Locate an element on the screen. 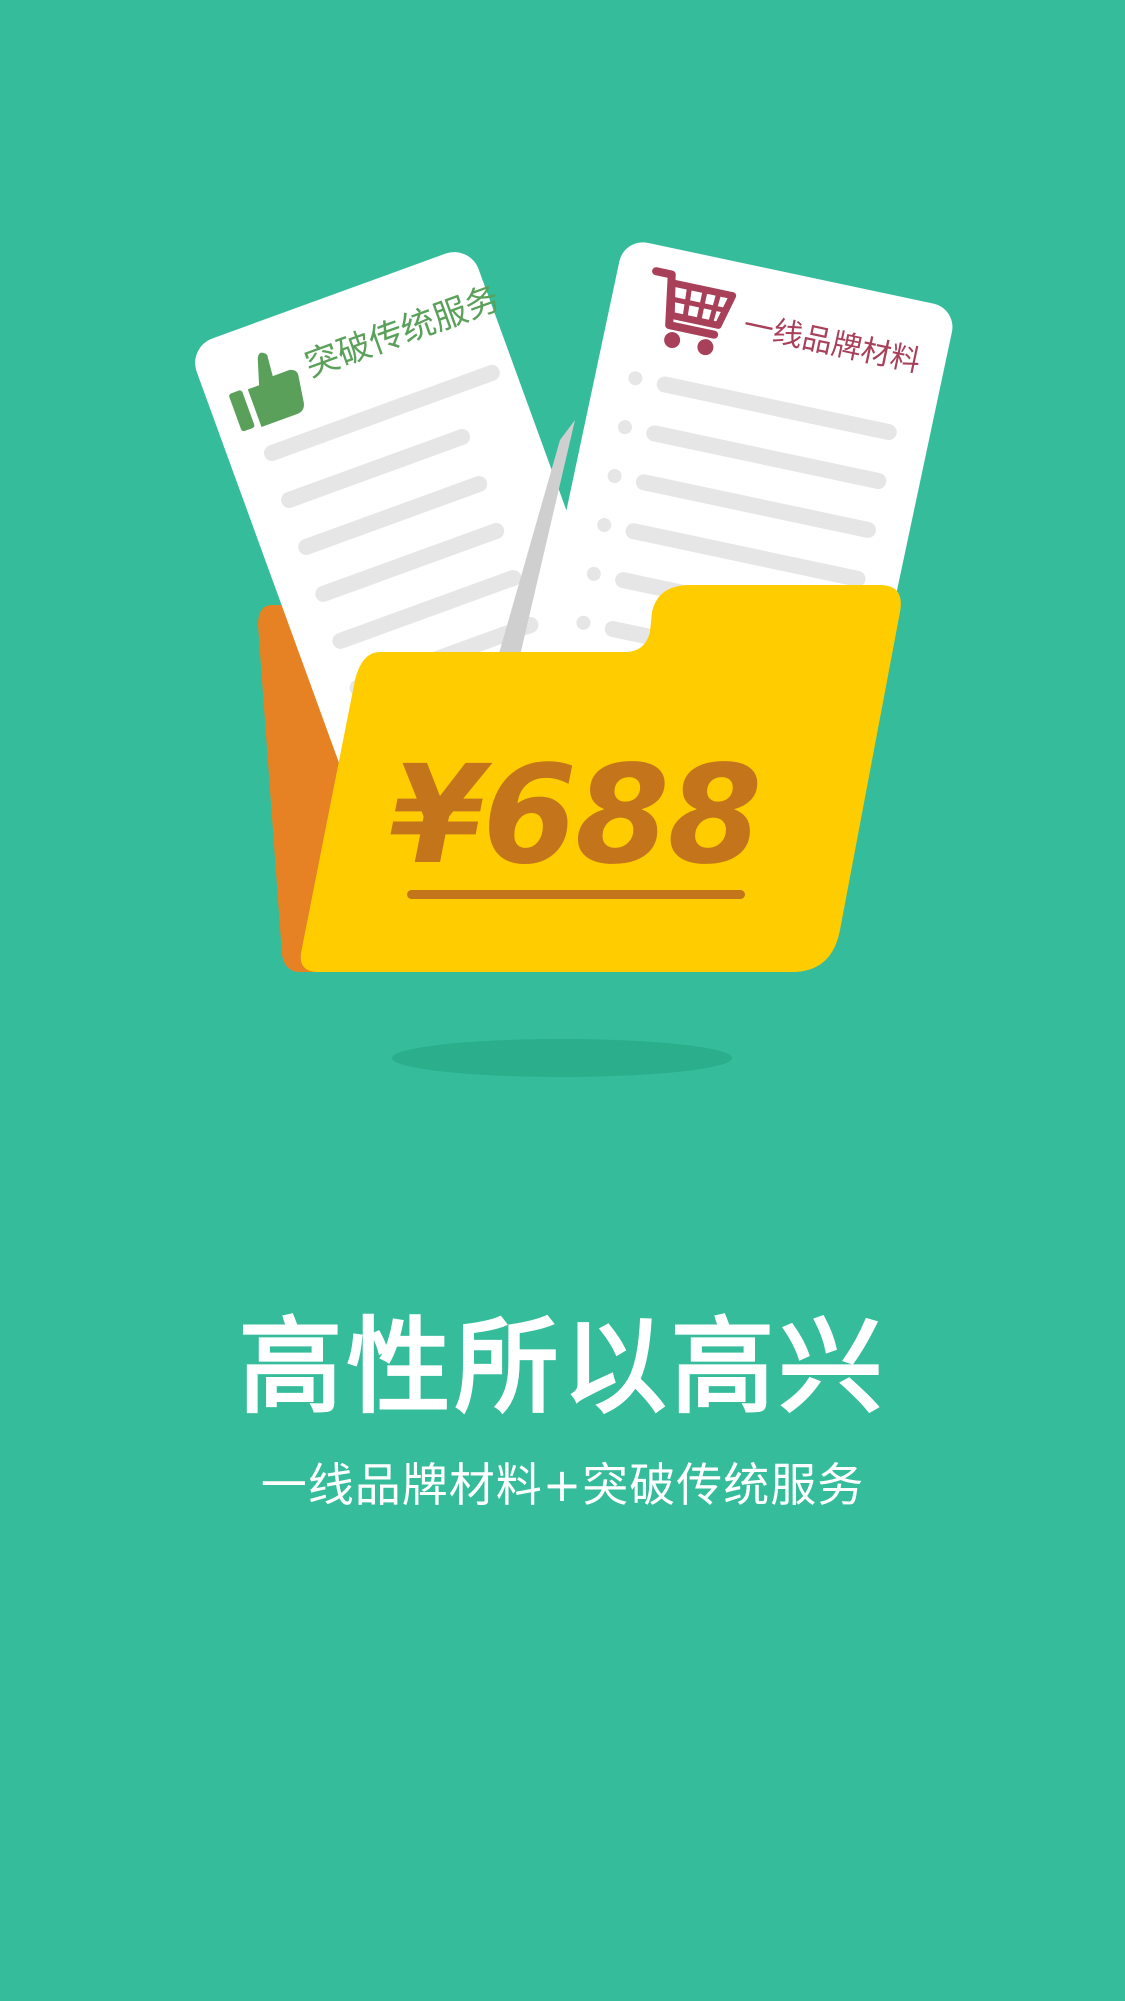 The width and height of the screenshot is (1125, 2001). headline: 高性所以高兴 is located at coordinates (562, 1367).